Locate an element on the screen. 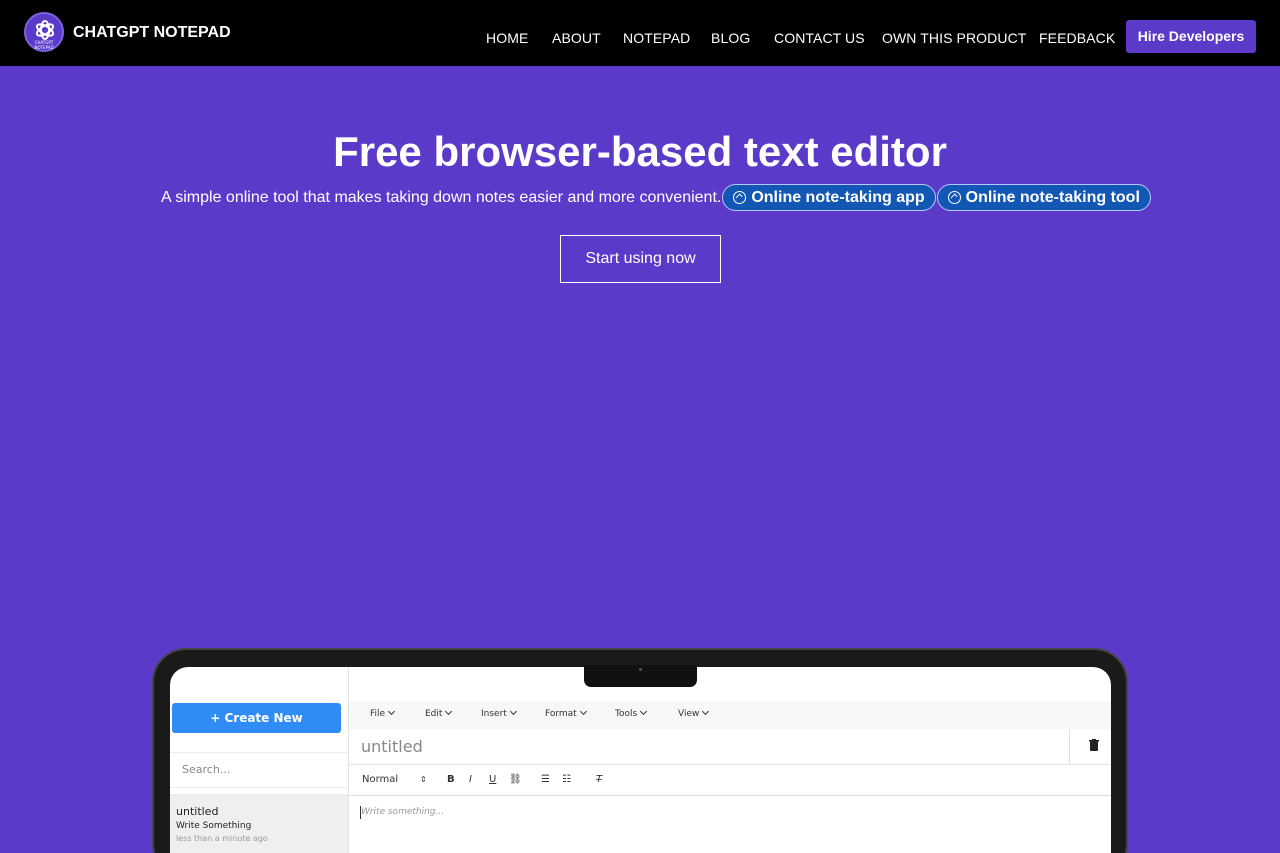 Image resolution: width=1280 pixels, height=853 pixels. brand-name: CHATGPT NOTEPAD is located at coordinates (152, 33).